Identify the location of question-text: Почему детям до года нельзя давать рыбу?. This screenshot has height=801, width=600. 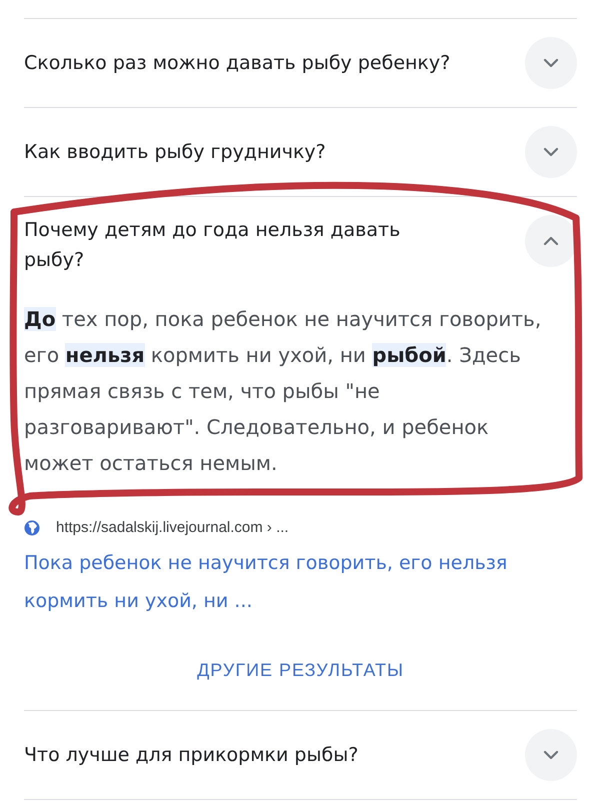
(239, 245).